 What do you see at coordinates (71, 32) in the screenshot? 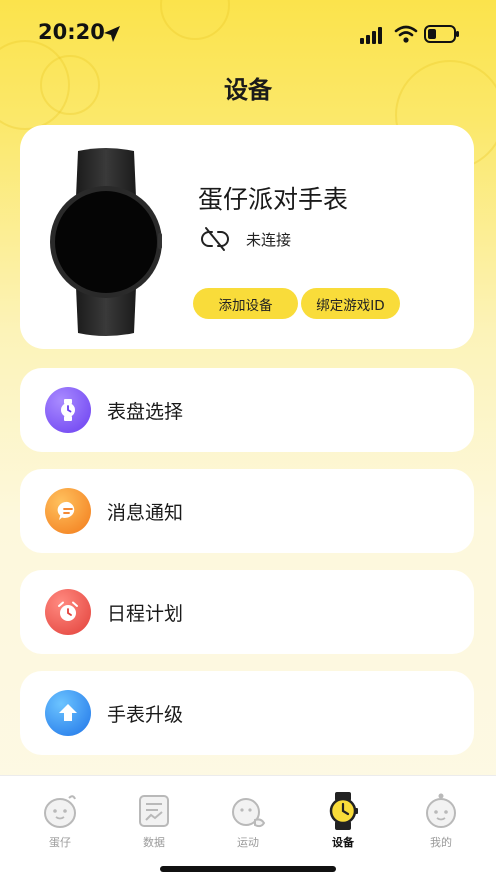
I see `status-time: 20:20` at bounding box center [71, 32].